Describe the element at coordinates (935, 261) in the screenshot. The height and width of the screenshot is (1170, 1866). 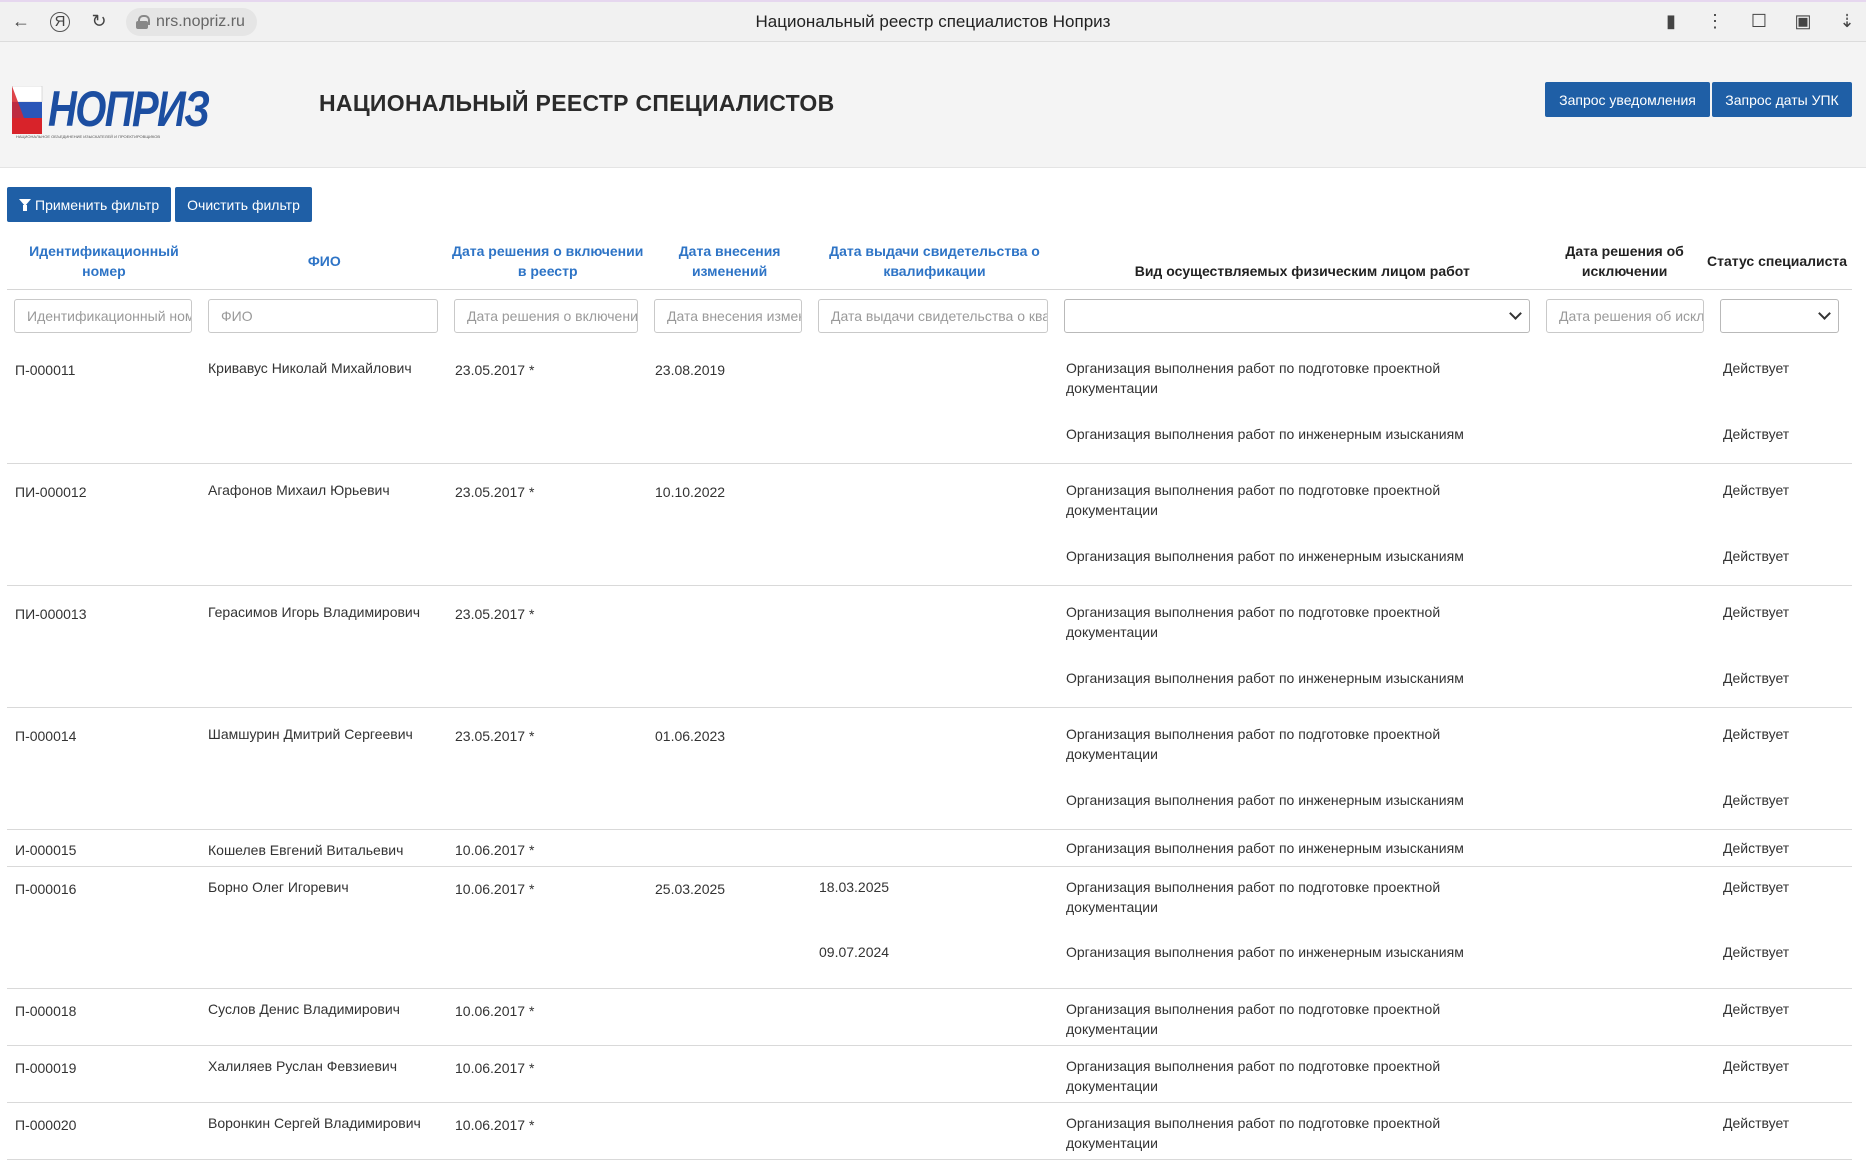
I see `col-header-date-cert: Дата выдачи свидетельства о квалификации` at that location.